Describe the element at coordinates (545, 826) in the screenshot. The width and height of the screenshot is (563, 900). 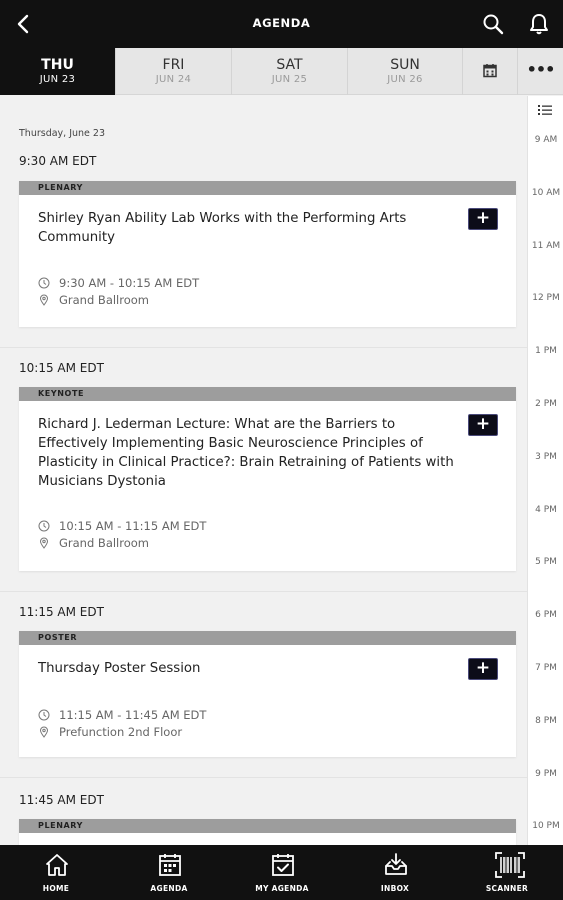
I see `hour-marker: 10 PM` at that location.